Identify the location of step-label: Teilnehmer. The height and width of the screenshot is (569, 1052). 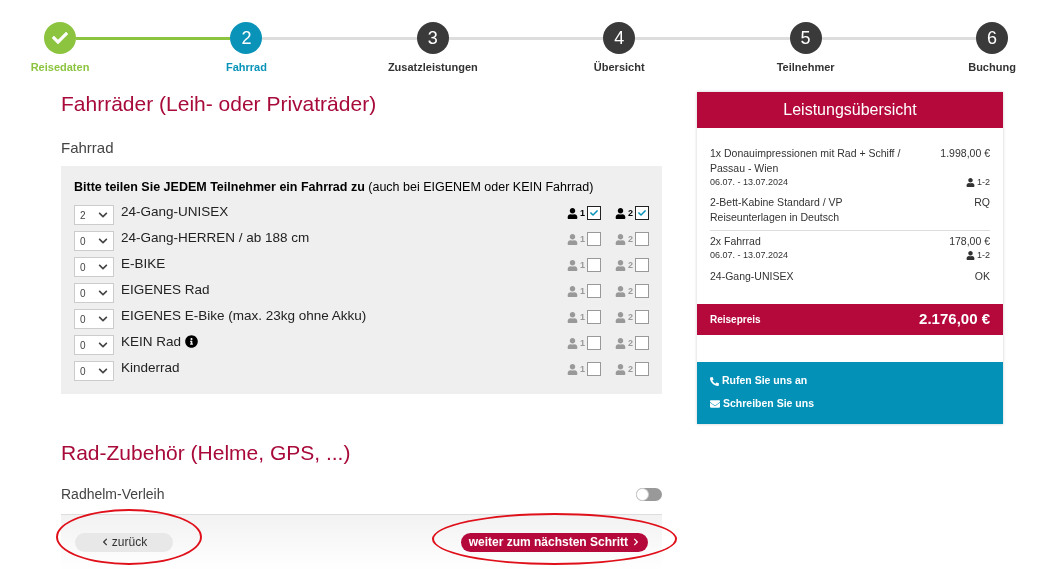
(805, 67).